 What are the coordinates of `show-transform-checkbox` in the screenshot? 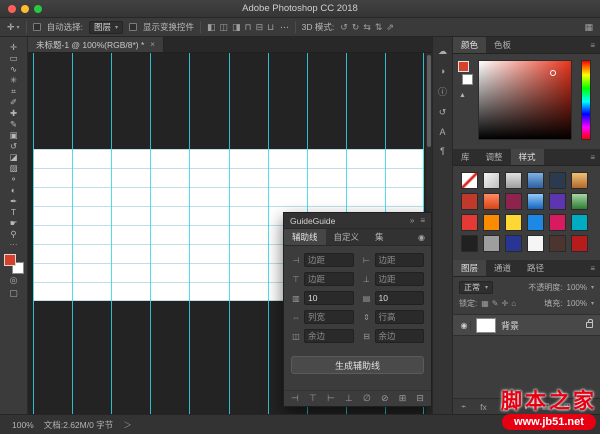 It's located at (132, 27).